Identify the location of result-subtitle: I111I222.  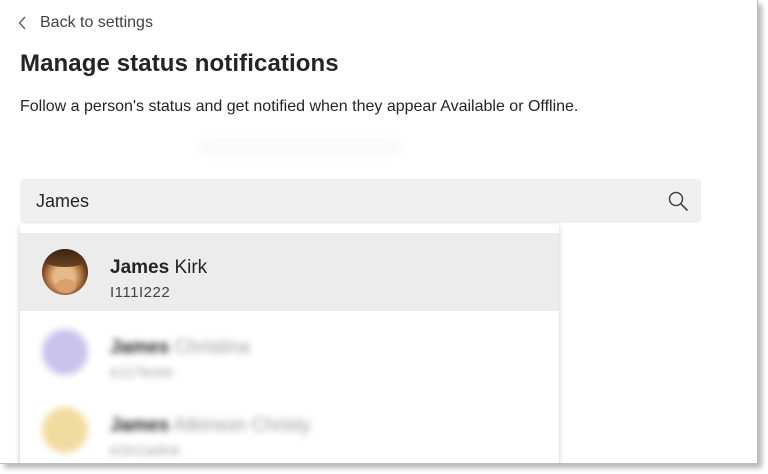
(140, 292).